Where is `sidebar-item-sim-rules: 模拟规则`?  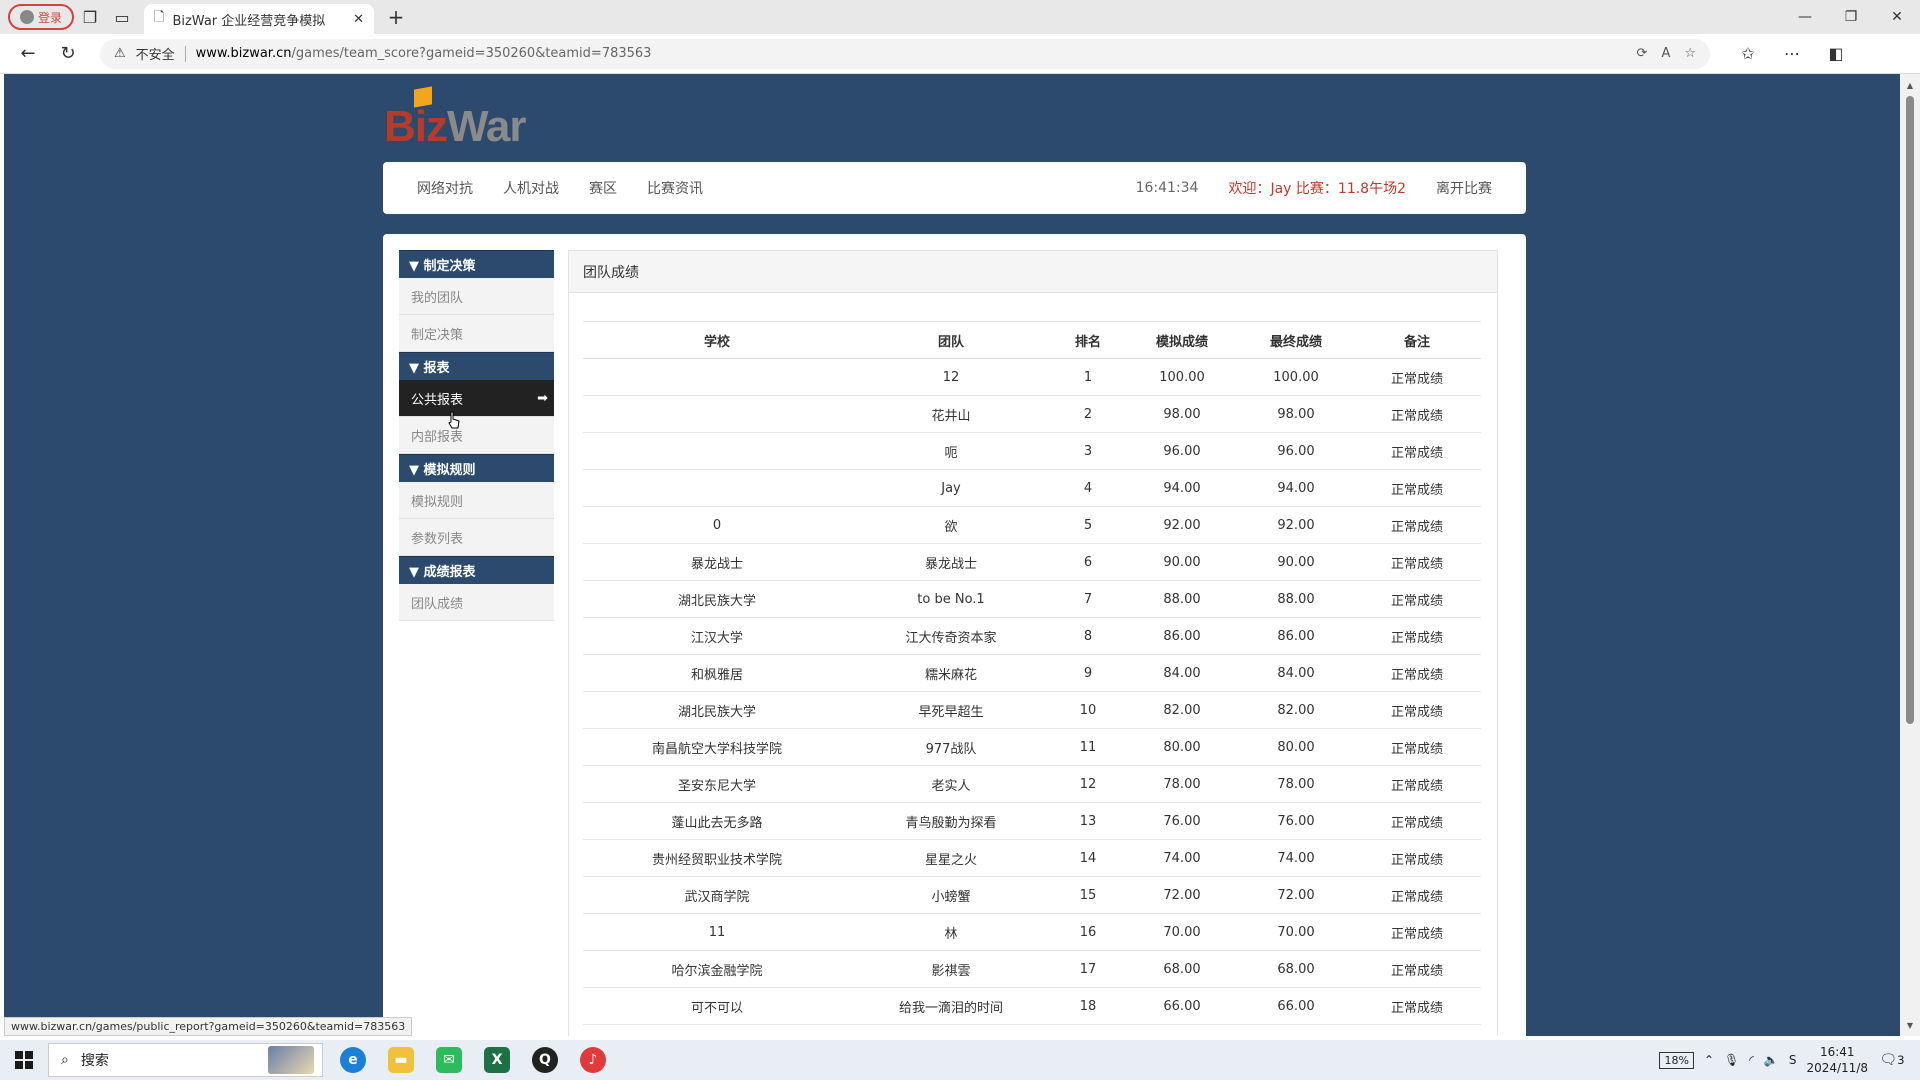 sidebar-item-sim-rules: 模拟规则 is located at coordinates (476, 500).